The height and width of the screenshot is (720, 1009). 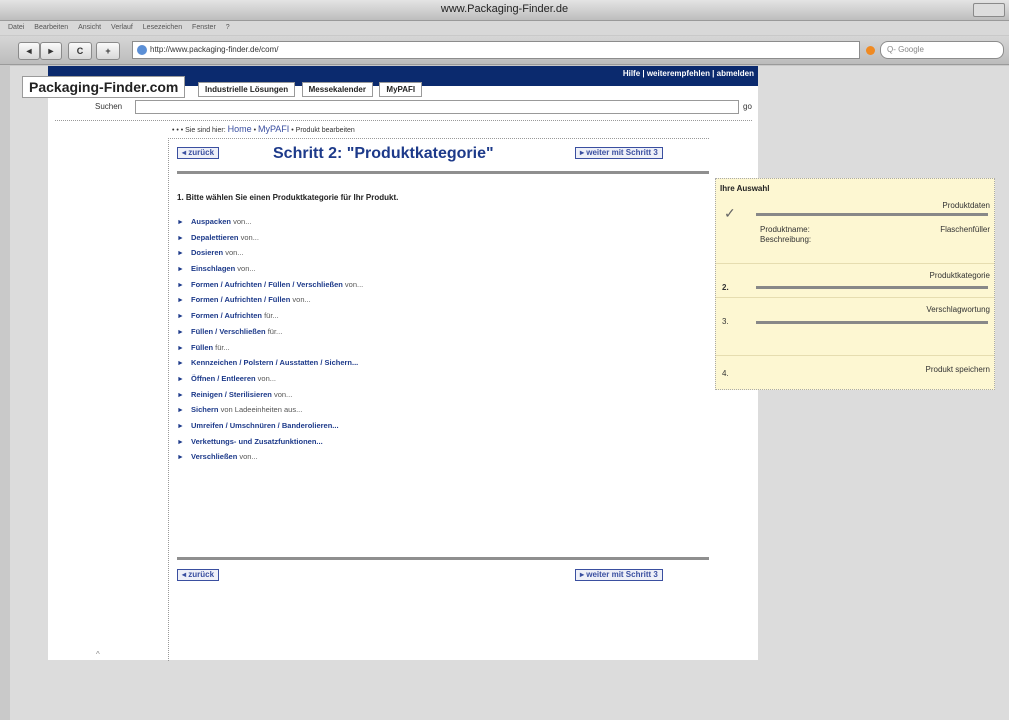 What do you see at coordinates (989, 10) in the screenshot?
I see `window-controls` at bounding box center [989, 10].